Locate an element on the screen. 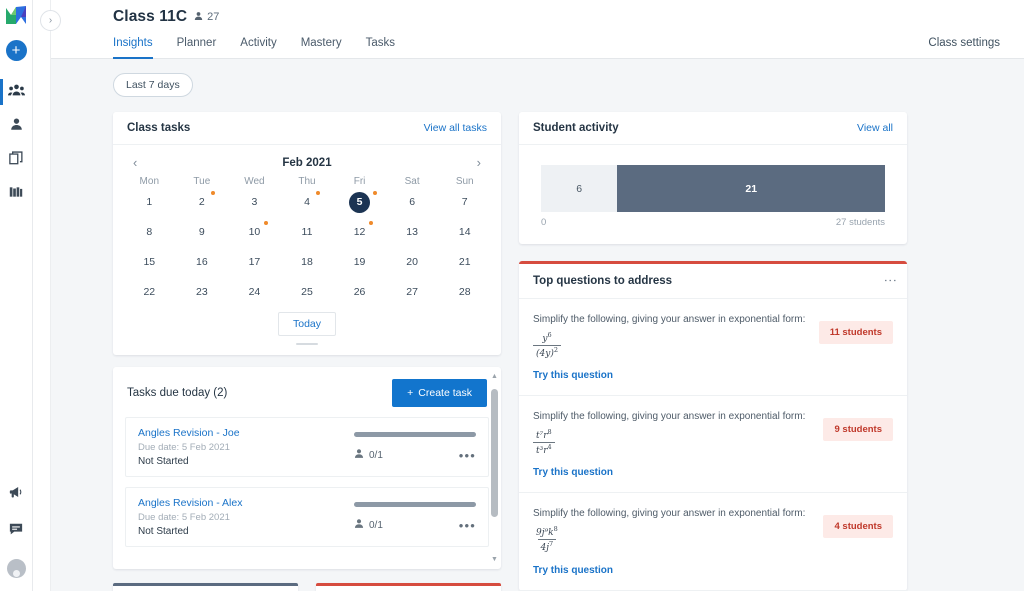  calendar-day-cell: 6 is located at coordinates (412, 202).